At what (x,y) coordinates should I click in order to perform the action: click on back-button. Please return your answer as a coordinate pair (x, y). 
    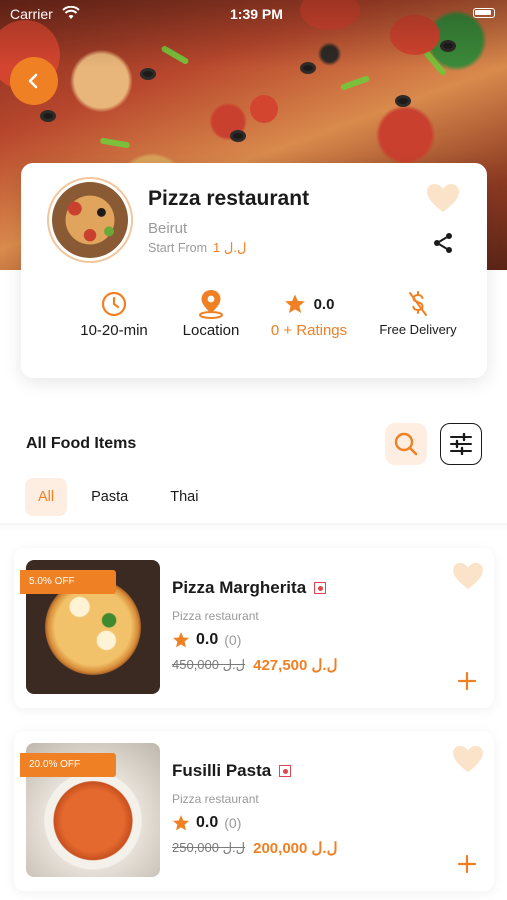
    Looking at the image, I should click on (34, 81).